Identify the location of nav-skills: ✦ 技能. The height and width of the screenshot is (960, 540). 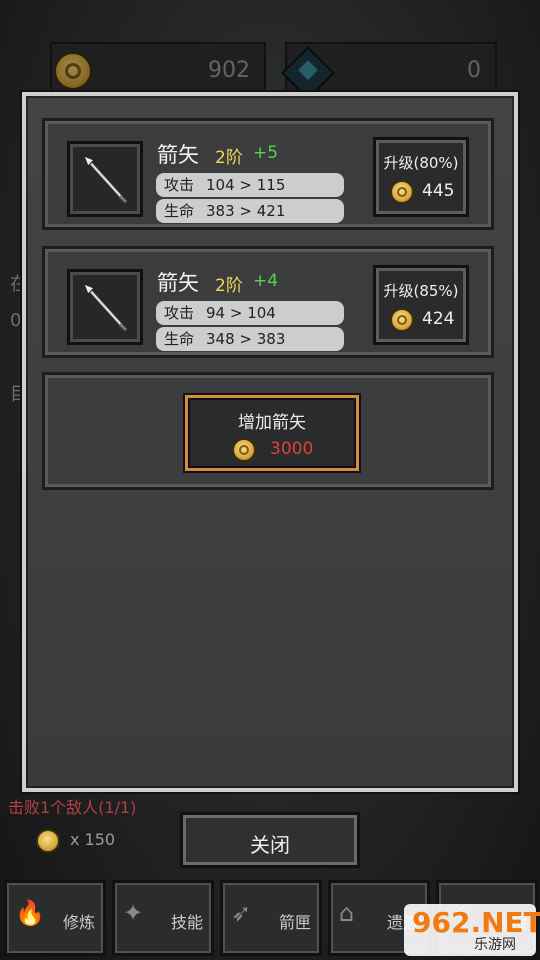
(163, 918).